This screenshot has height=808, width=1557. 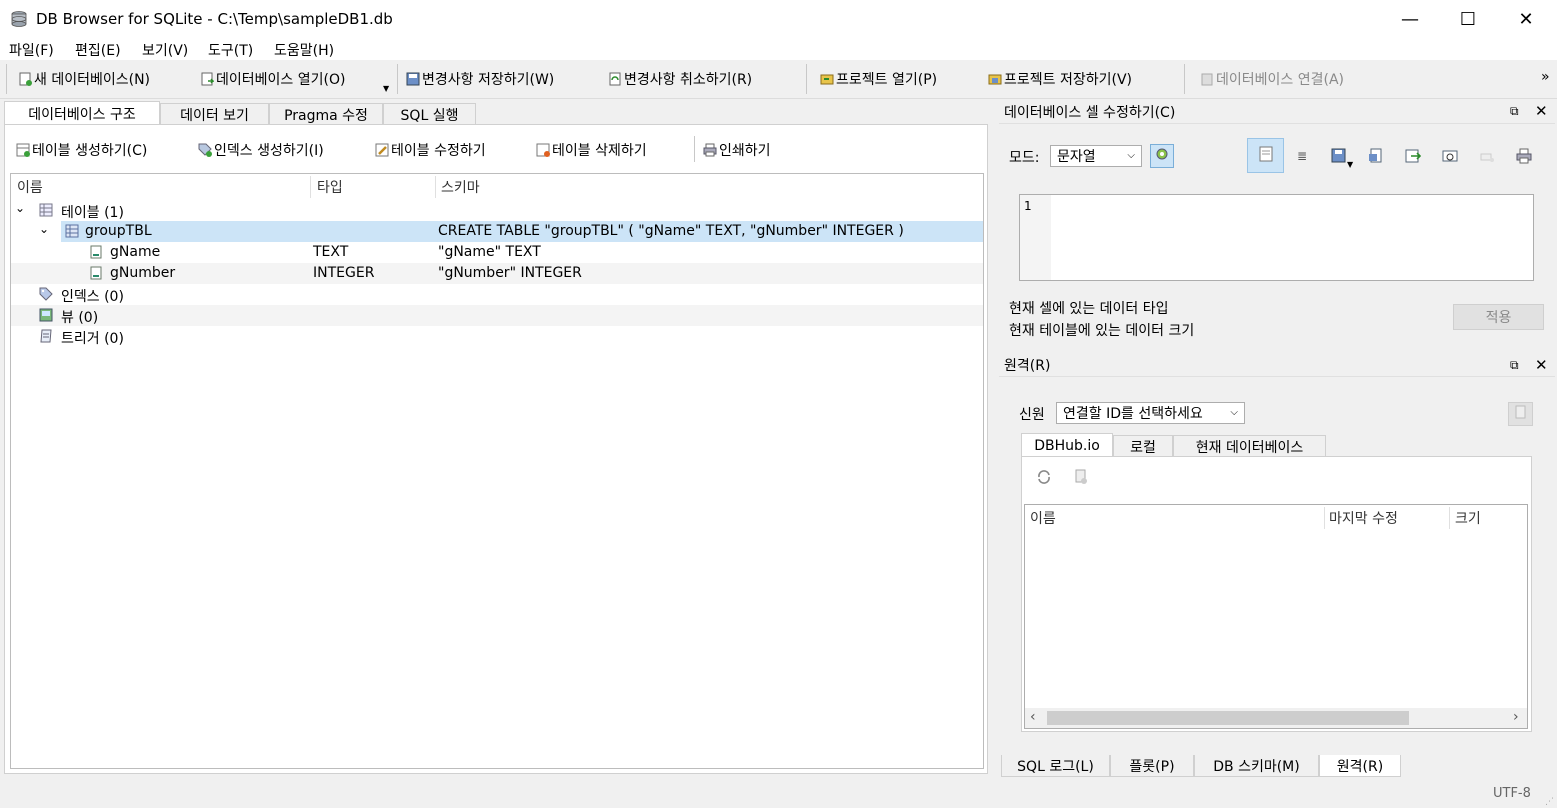 I want to click on tab-db-schema: DB 스키마(M), so click(x=1256, y=766).